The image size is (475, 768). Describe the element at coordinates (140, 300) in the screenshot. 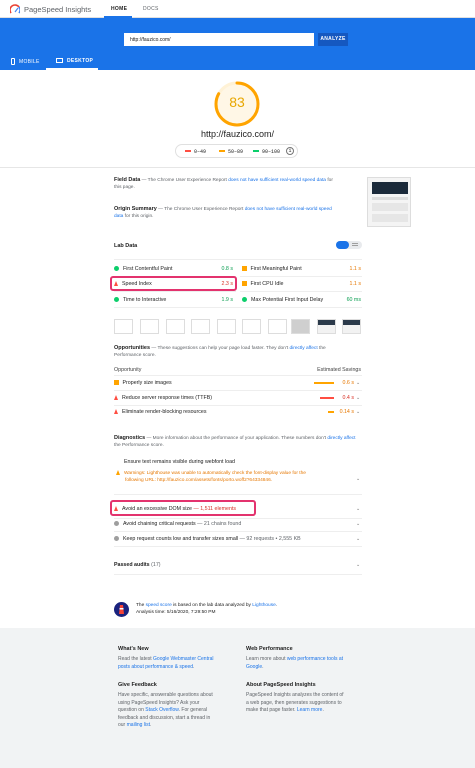

I see `metric-time-to-interactive: Time to Interactive` at that location.